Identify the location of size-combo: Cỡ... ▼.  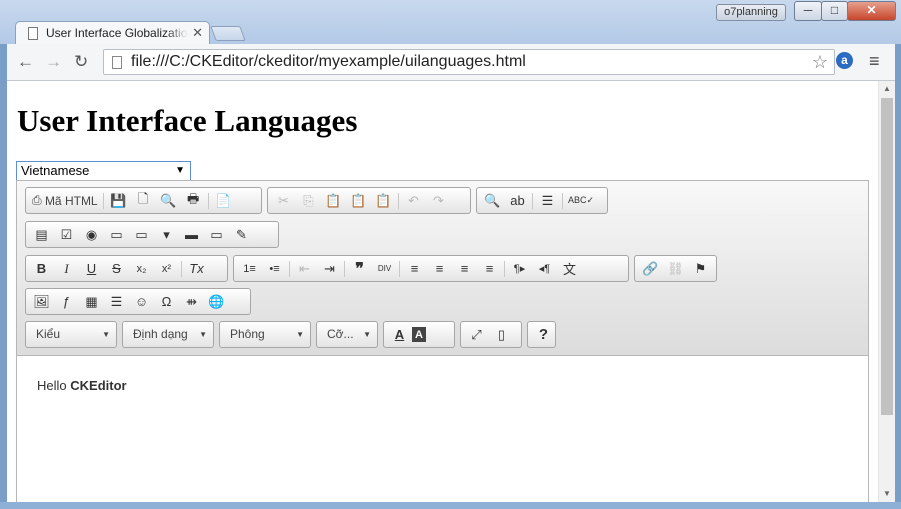
(347, 334).